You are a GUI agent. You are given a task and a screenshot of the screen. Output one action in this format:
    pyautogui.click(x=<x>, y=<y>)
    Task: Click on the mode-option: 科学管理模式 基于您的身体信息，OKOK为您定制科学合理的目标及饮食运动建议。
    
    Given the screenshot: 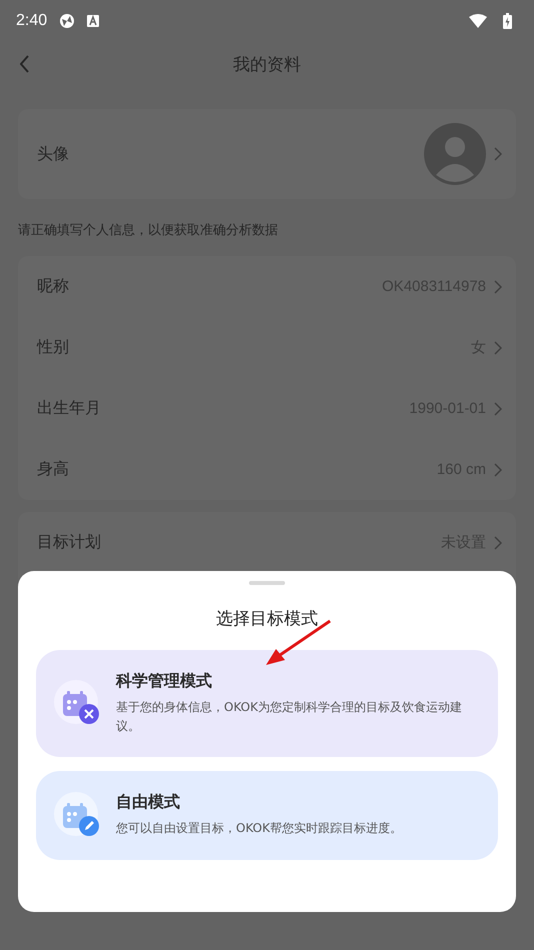 What is the action you would take?
    pyautogui.click(x=267, y=703)
    